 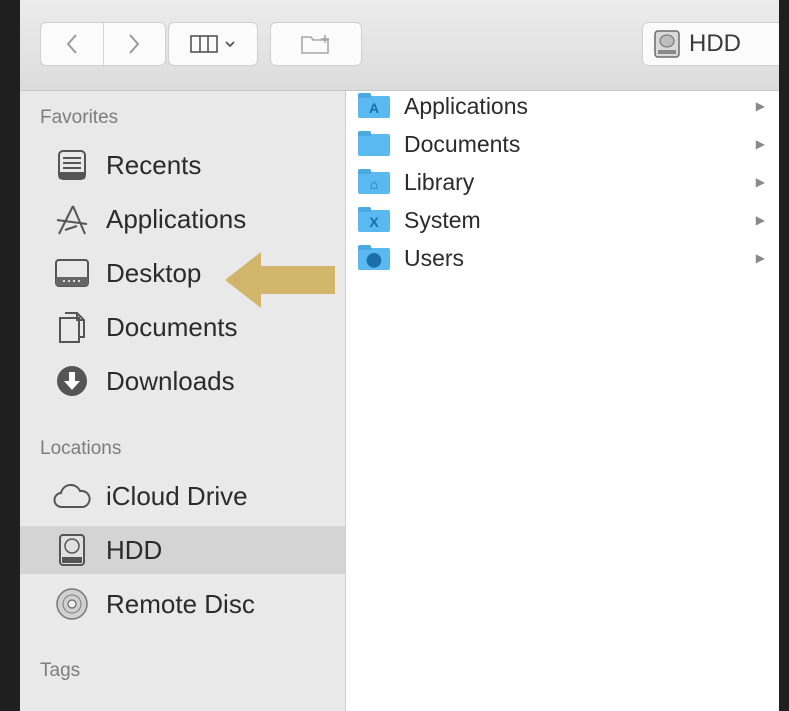 I want to click on back-button, so click(x=72, y=44).